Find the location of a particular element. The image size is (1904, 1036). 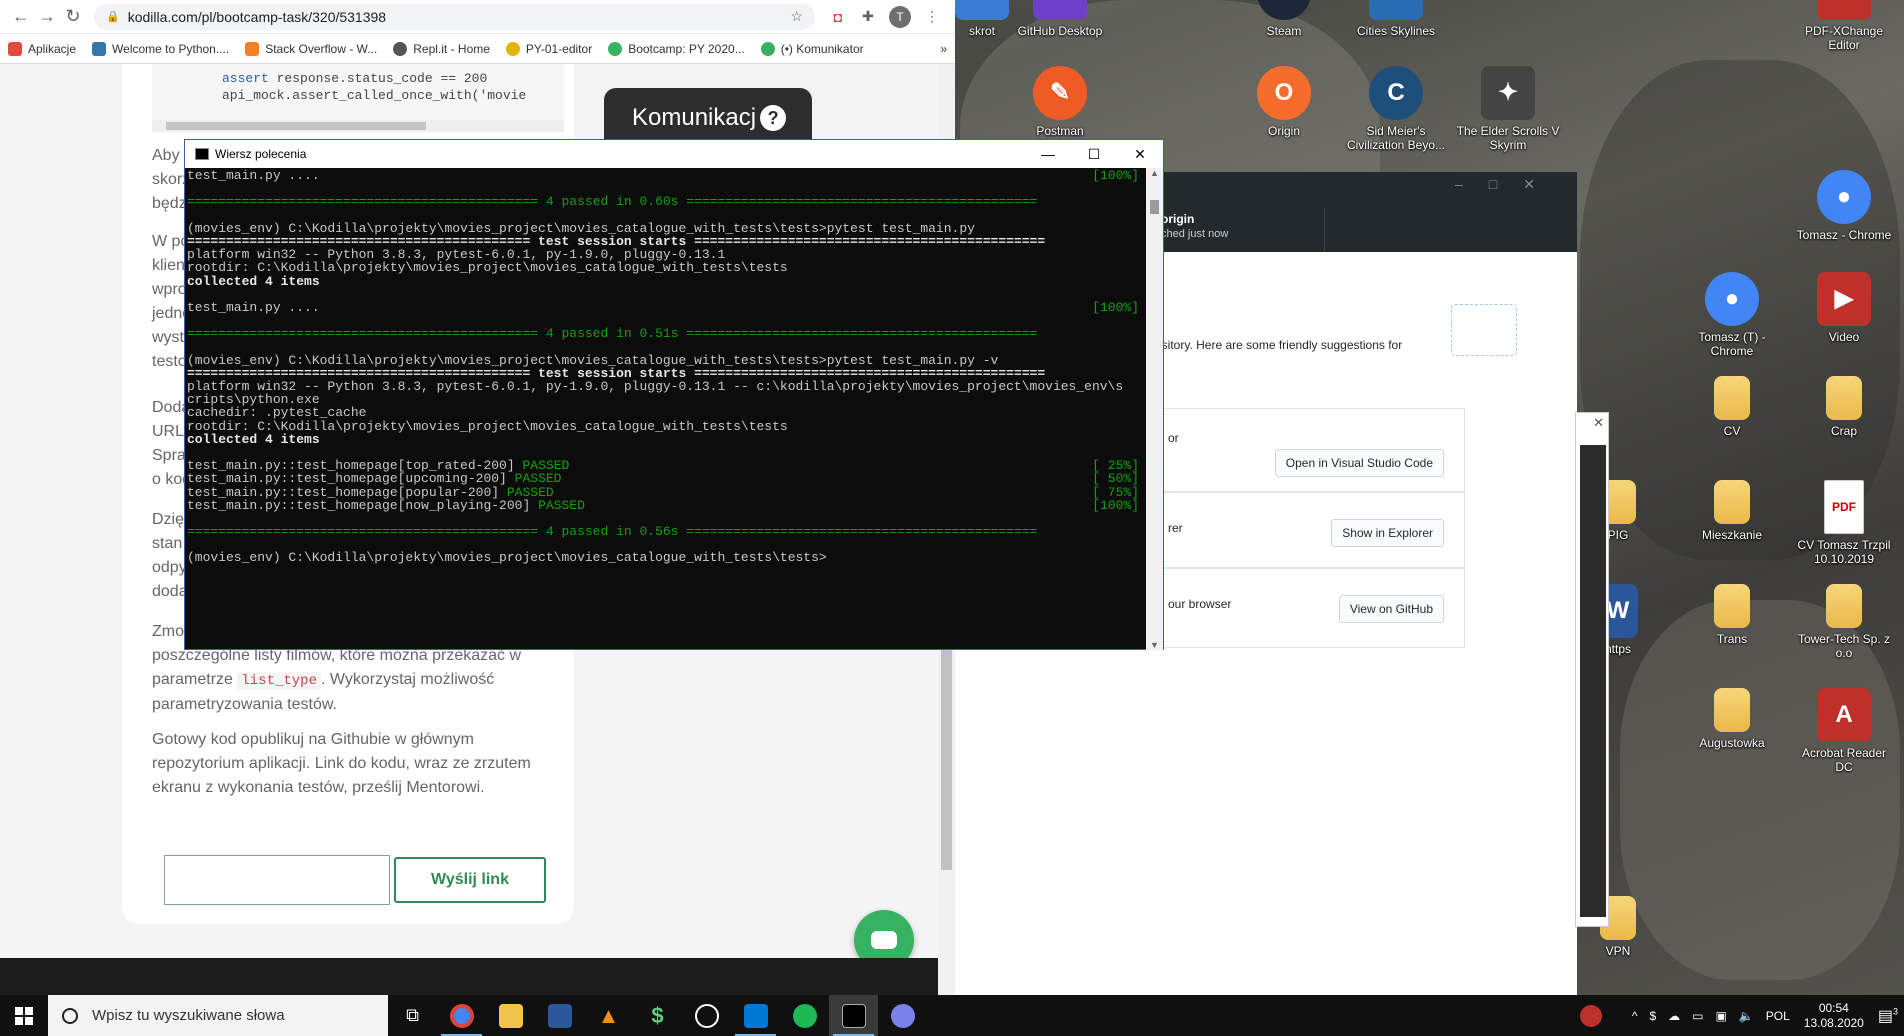

taskbar-search: Wpisz tu wyszukiwane słowa is located at coordinates (218, 1015).